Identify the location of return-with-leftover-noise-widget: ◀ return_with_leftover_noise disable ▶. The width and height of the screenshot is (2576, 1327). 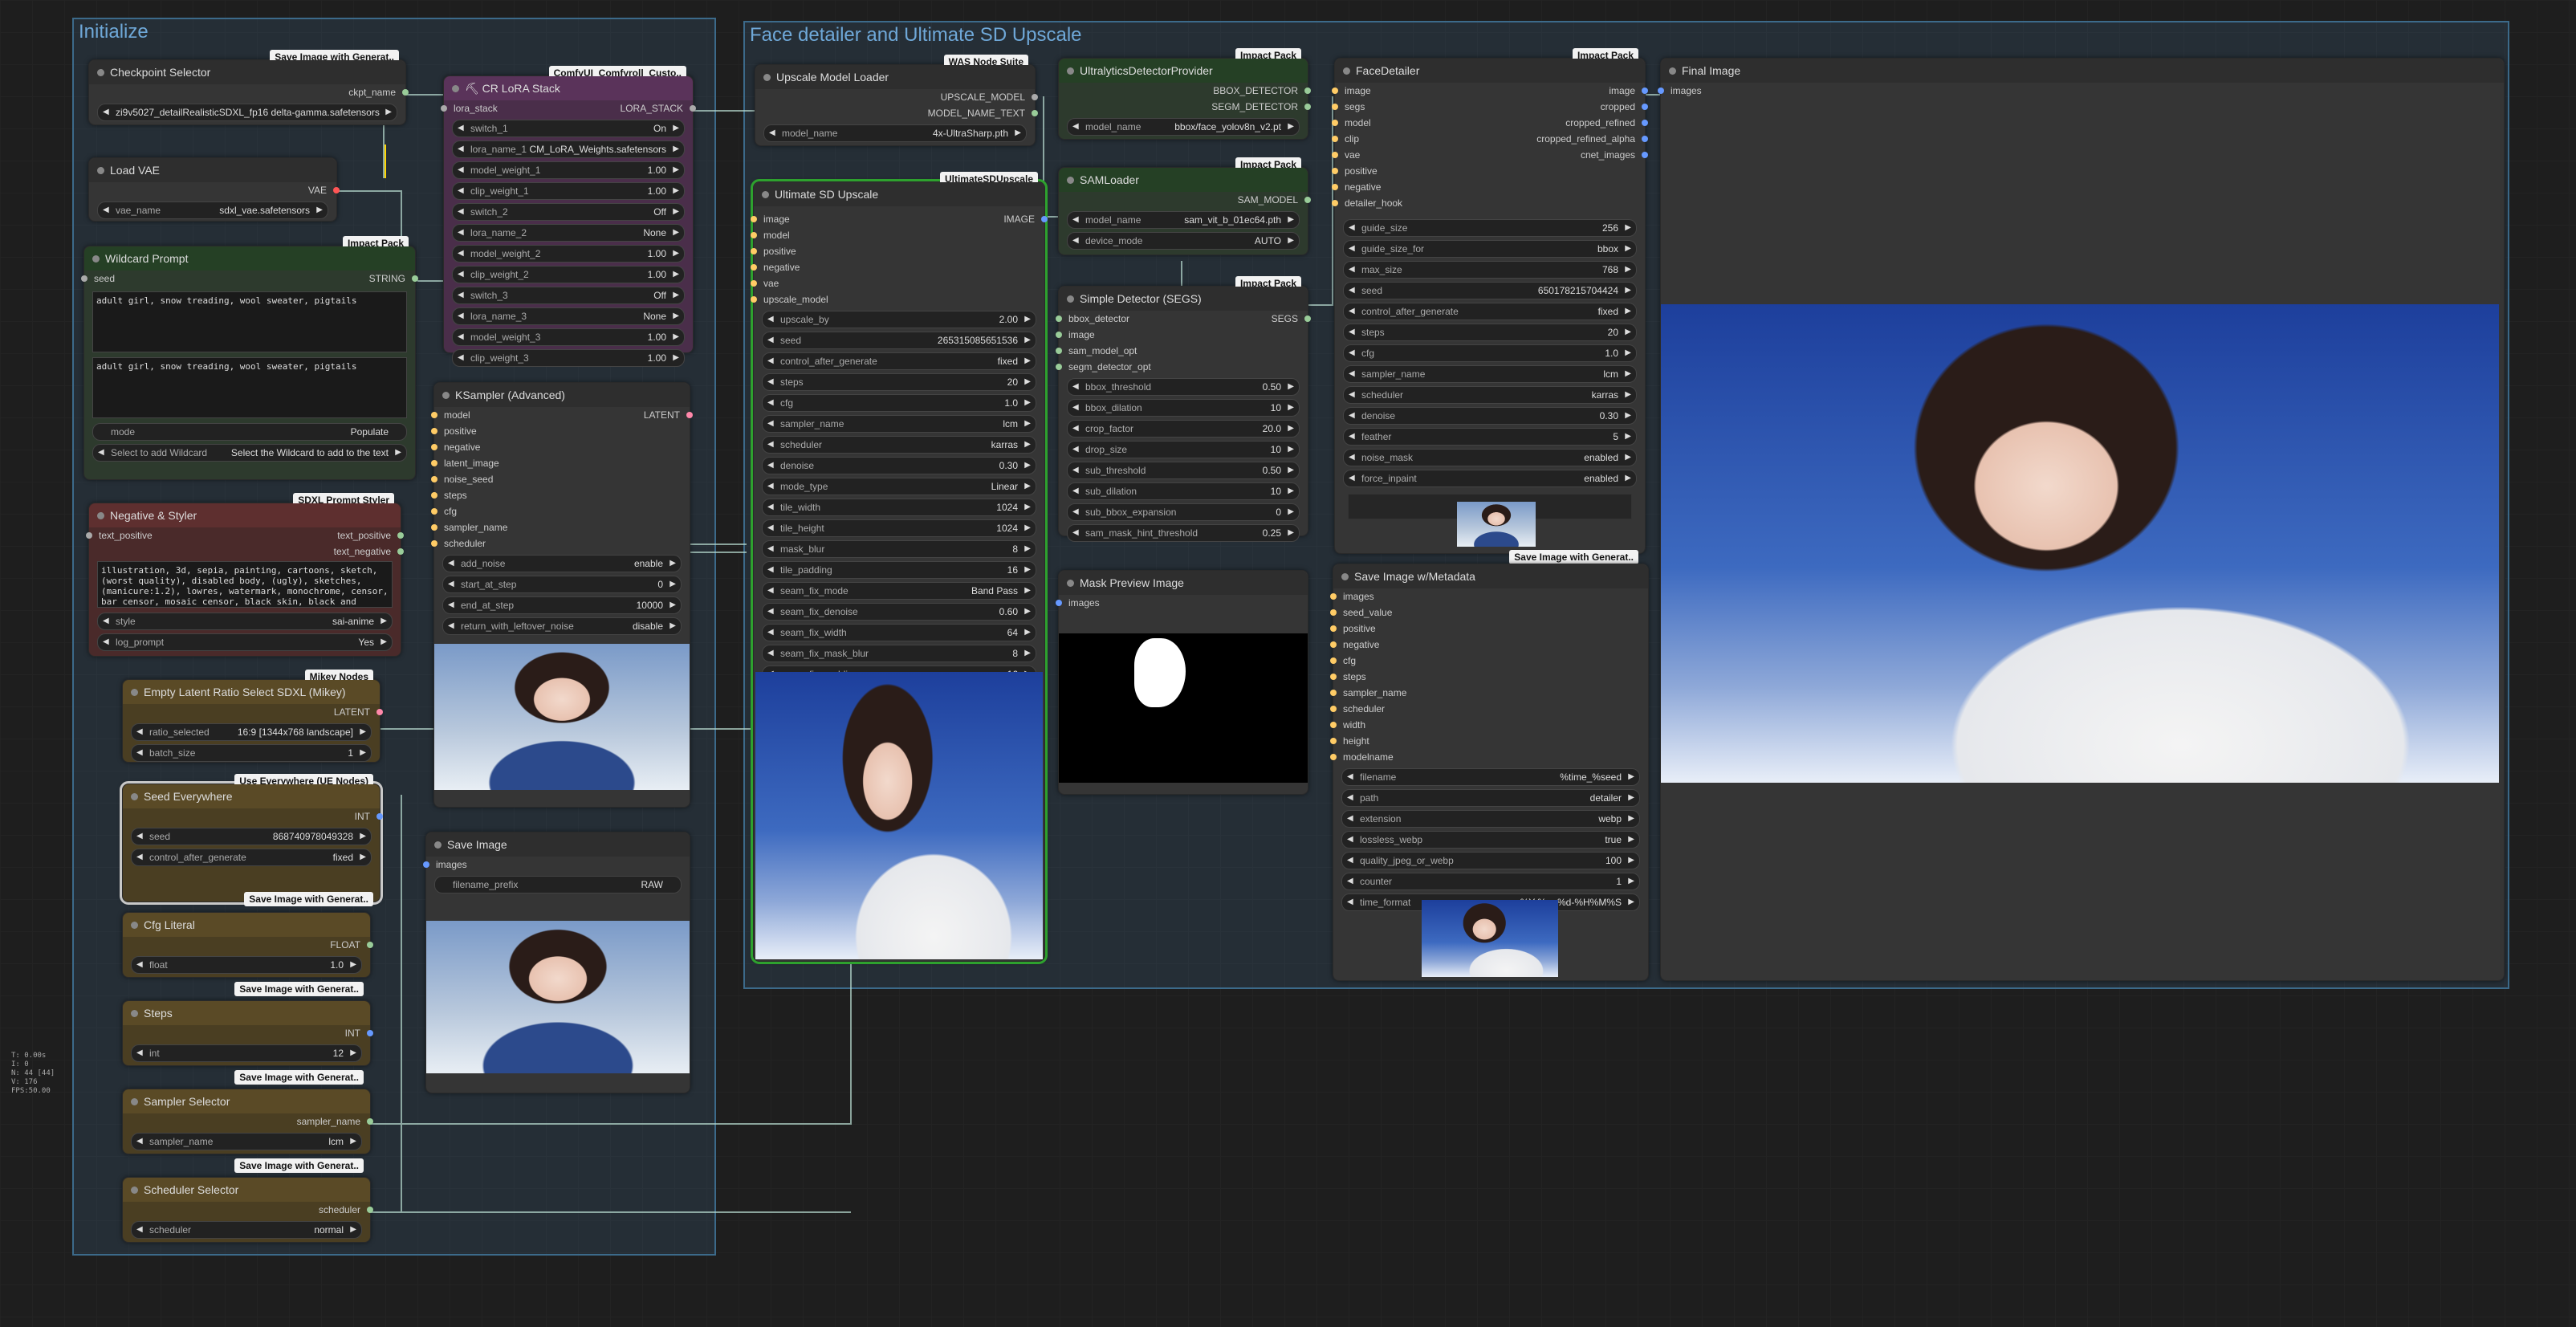
(562, 626).